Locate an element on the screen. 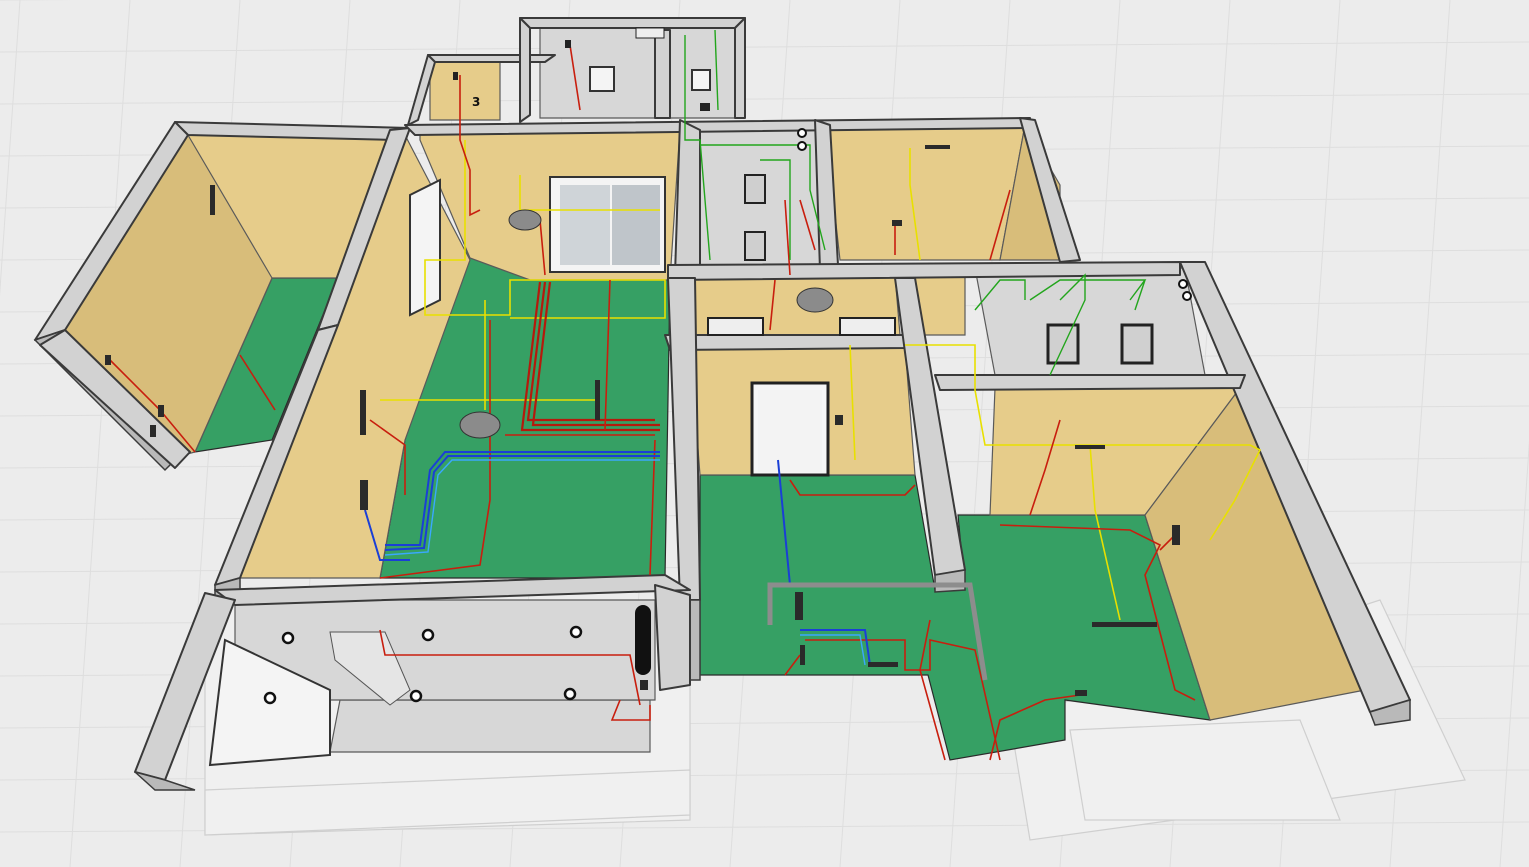 This screenshot has width=1529, height=867. wall-small-bath is located at coordinates (465, 90).